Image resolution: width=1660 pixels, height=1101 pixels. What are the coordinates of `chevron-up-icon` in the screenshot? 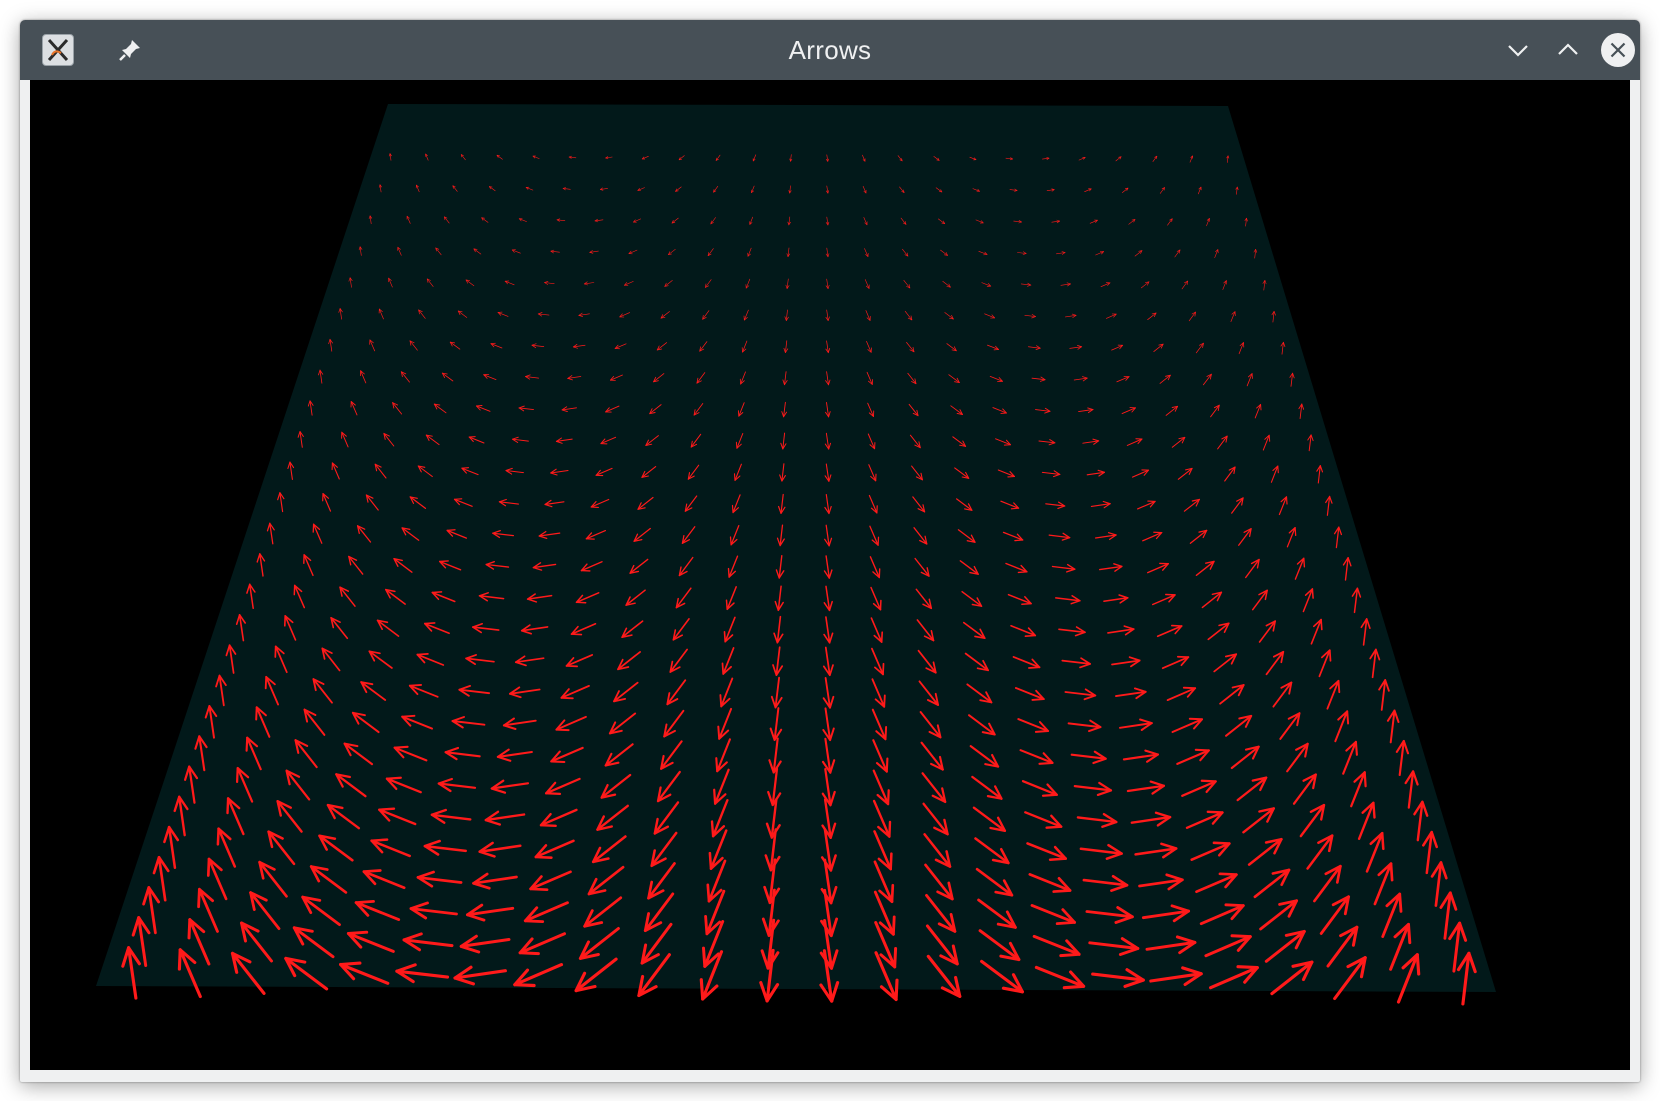 It's located at (1568, 49).